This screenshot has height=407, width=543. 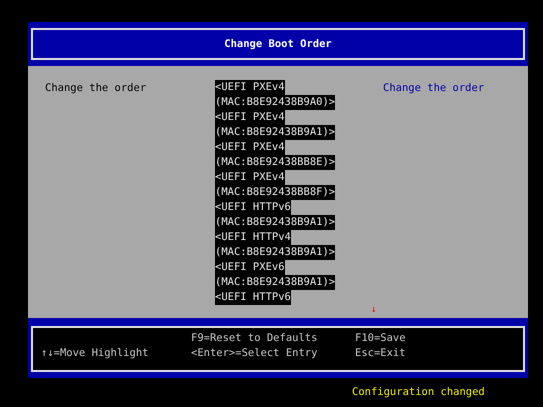 I want to click on key-hint: F10=Save, so click(x=380, y=338).